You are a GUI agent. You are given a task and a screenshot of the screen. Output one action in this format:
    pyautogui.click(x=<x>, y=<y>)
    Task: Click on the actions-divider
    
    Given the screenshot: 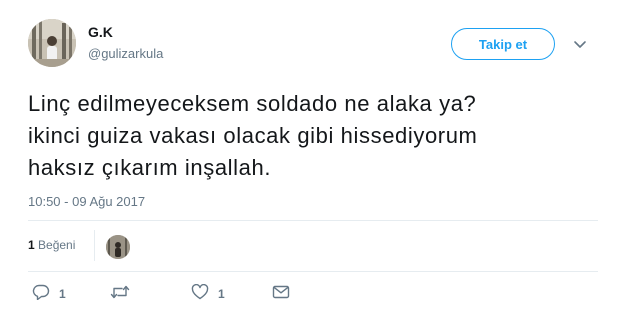 What is the action you would take?
    pyautogui.click(x=313, y=271)
    